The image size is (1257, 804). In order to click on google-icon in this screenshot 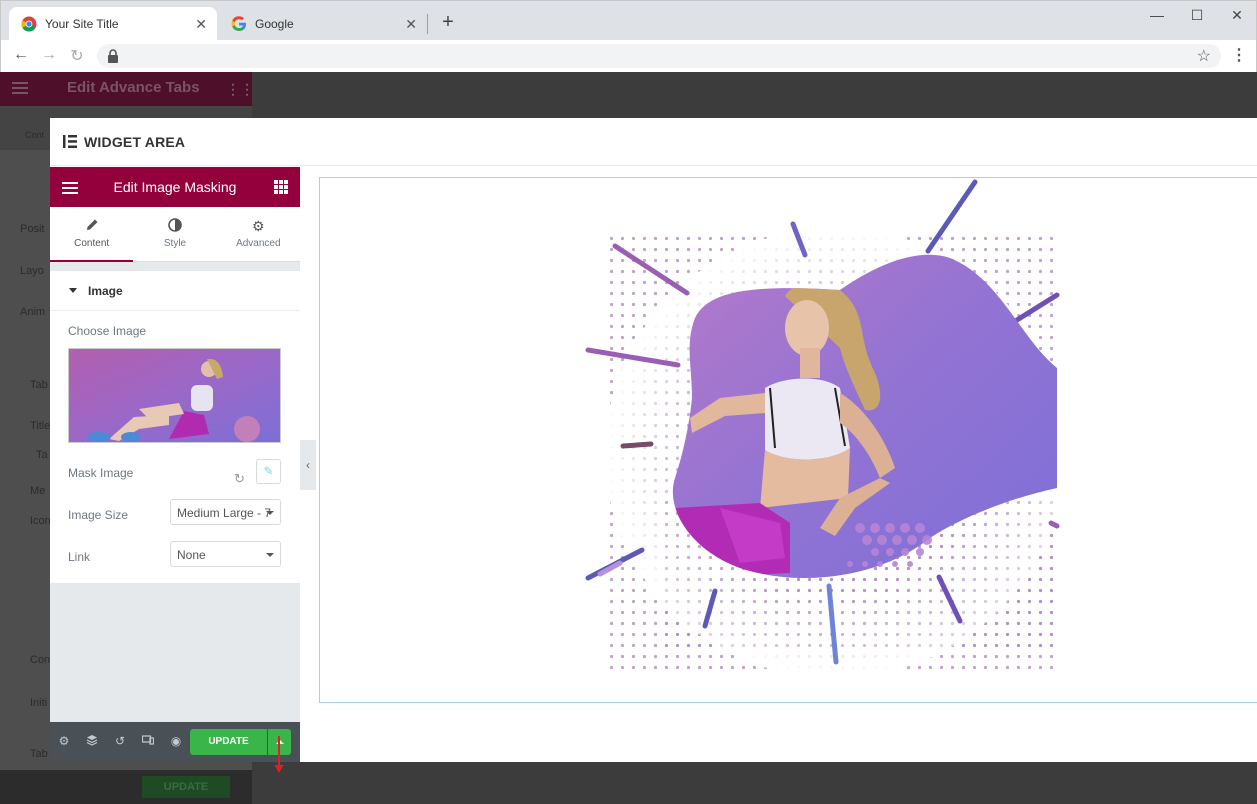, I will do `click(239, 24)`.